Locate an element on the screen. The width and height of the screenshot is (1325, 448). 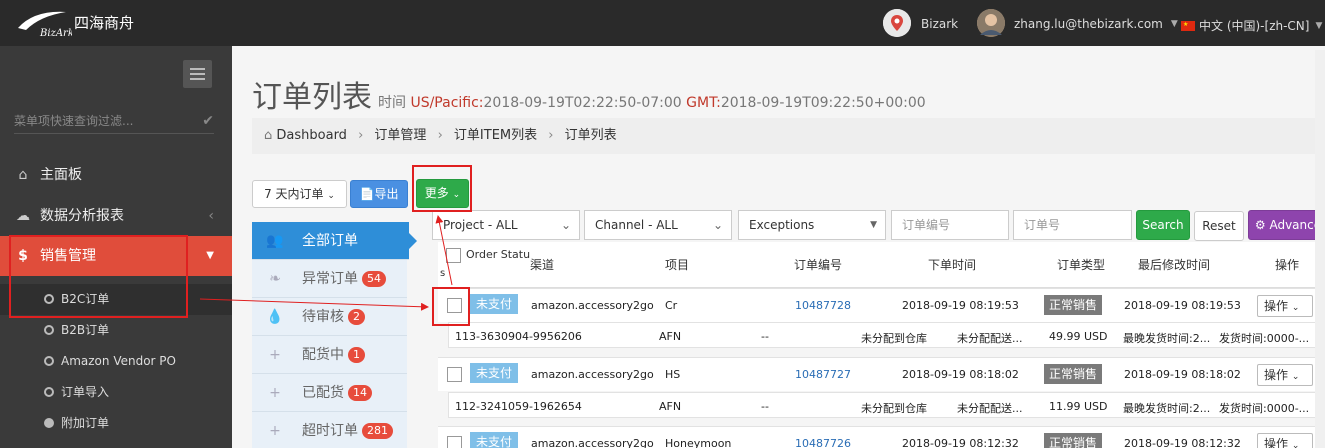
arrow-to-checkbox is located at coordinates (314, 304).